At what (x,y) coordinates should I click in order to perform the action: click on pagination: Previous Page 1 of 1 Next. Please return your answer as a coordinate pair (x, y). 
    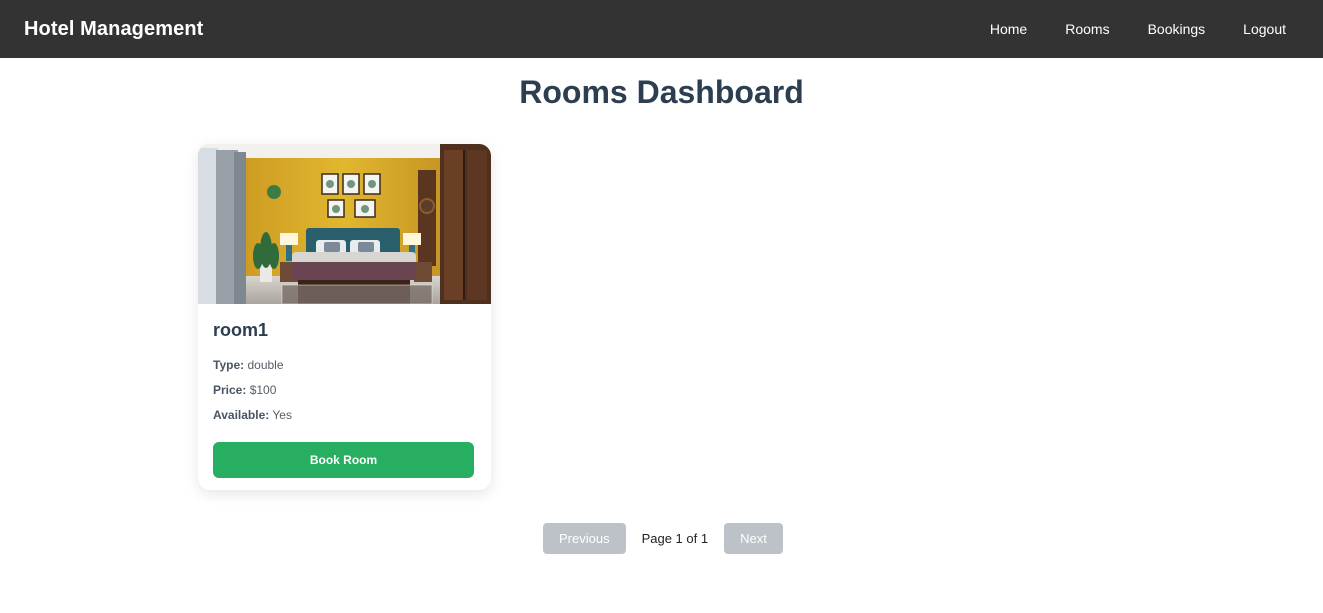
    Looking at the image, I should click on (663, 538).